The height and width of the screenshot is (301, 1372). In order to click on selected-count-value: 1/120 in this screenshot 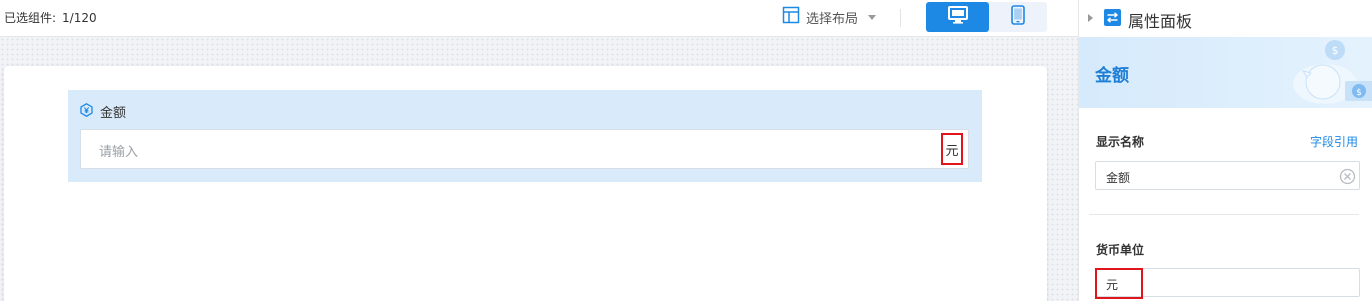, I will do `click(79, 18)`.